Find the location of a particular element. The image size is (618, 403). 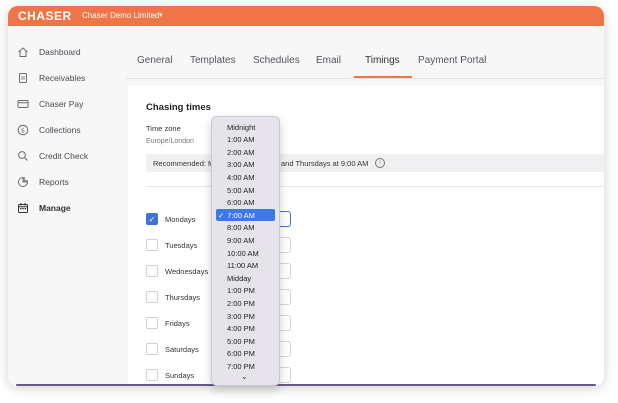

time-option-selected: ✓ 7:00 AM is located at coordinates (245, 215).